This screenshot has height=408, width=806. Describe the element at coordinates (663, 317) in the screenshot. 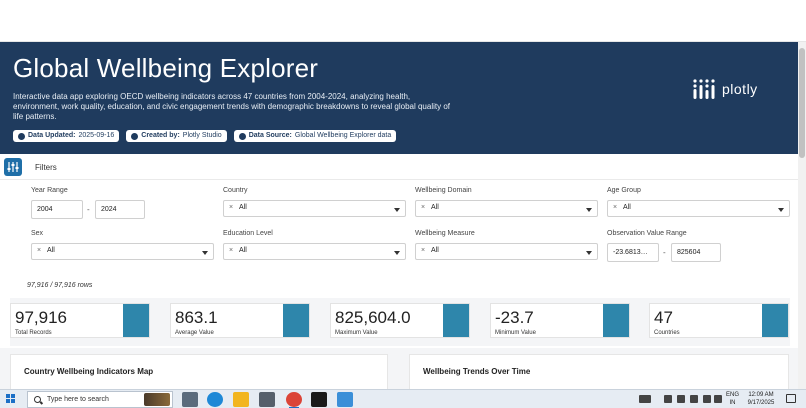

I see `kpi-value: 47` at that location.